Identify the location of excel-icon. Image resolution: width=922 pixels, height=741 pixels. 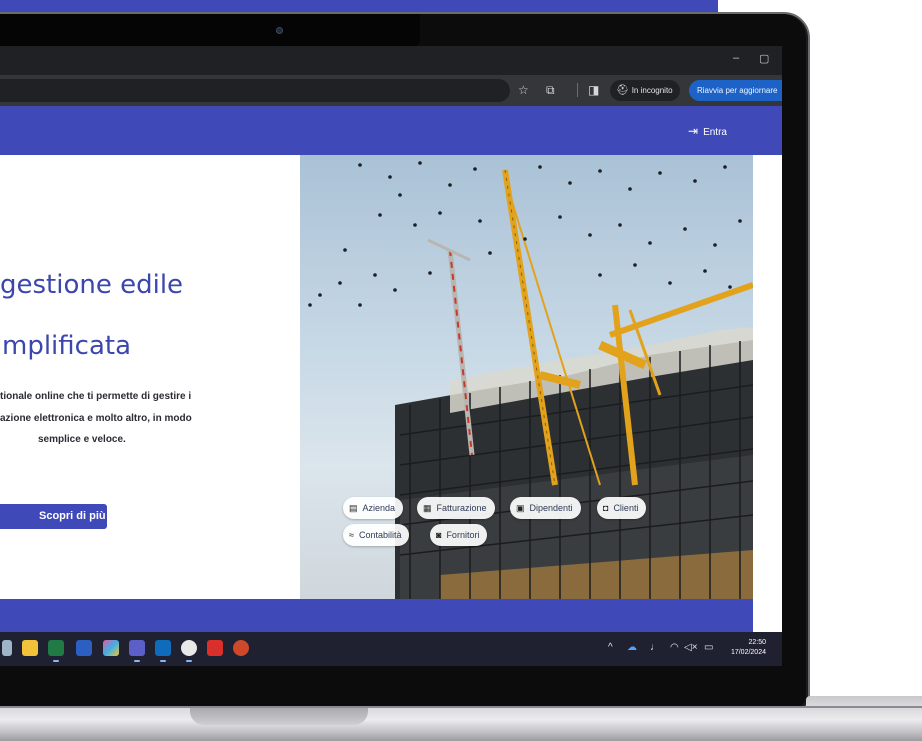
(56, 648).